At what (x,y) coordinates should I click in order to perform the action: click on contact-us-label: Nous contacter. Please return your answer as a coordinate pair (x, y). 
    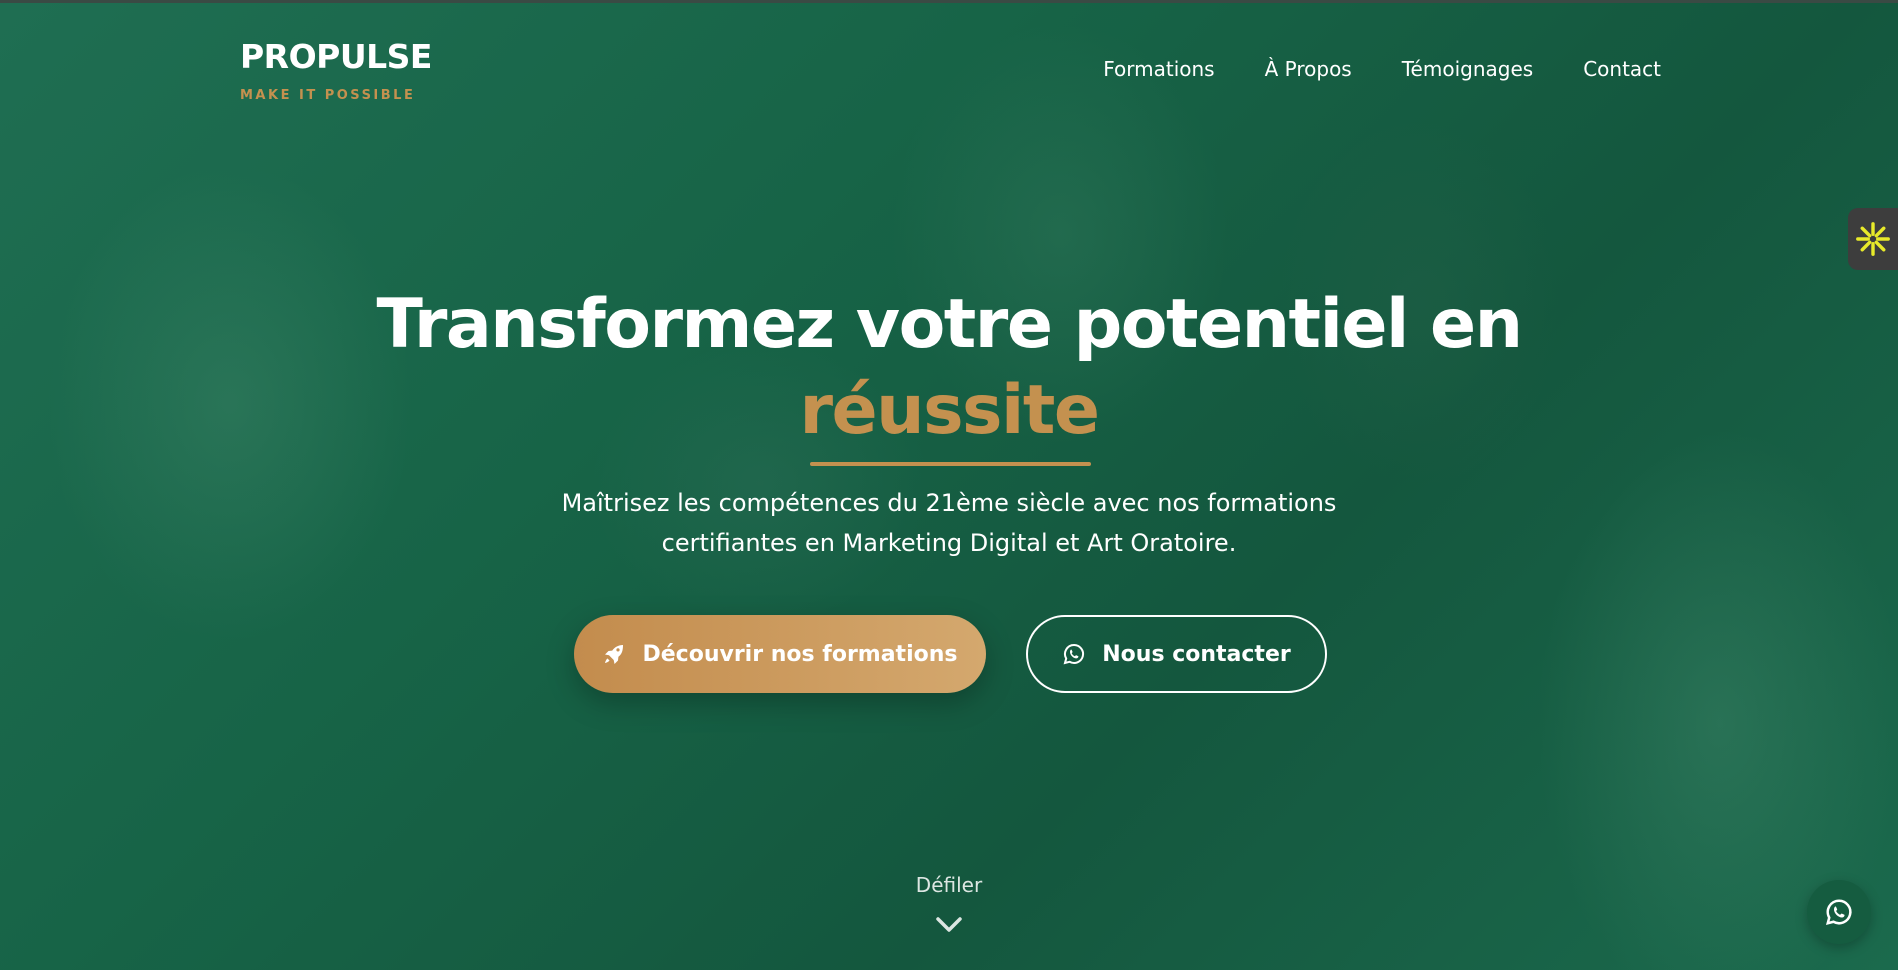
    Looking at the image, I should click on (1196, 654).